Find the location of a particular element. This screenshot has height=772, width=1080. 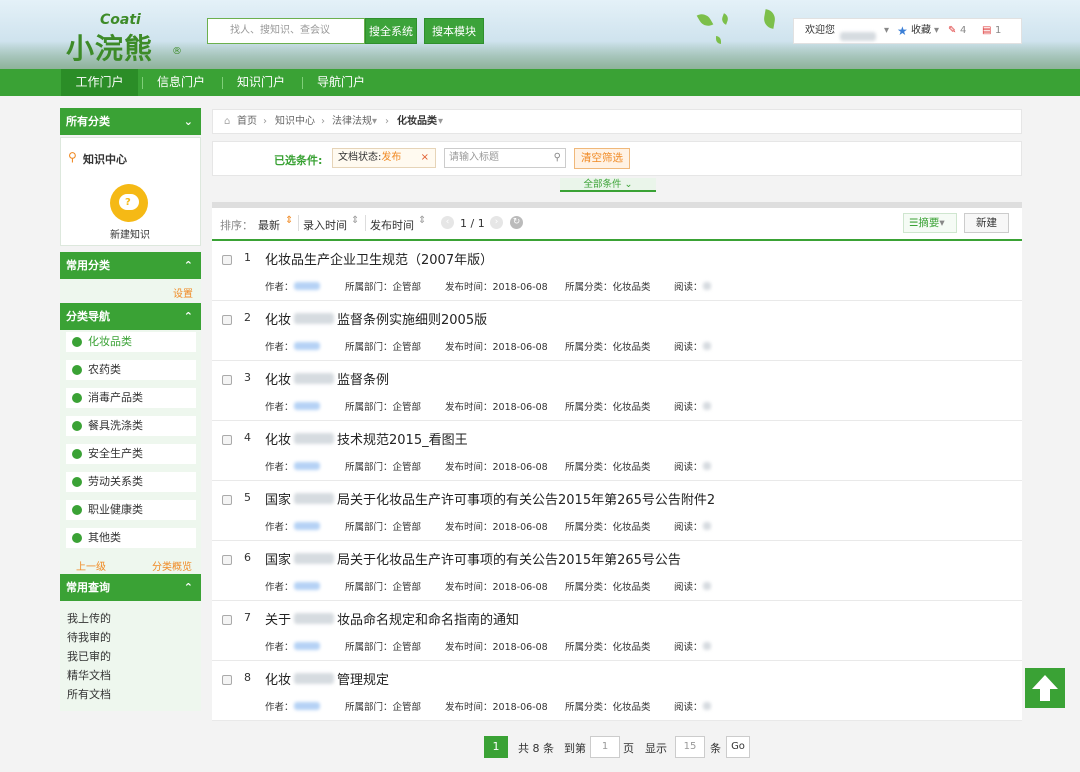

sort-entry-time: 录入时间 is located at coordinates (325, 225).